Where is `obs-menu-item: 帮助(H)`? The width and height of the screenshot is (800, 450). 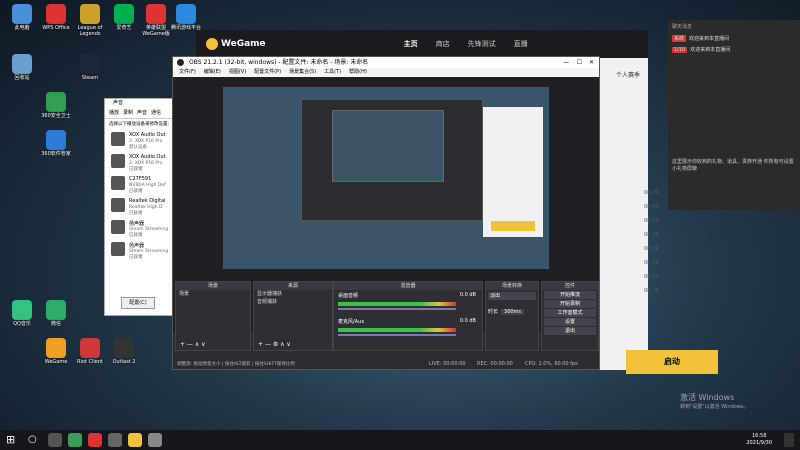
obs-menu-item: 帮助(H) is located at coordinates (358, 72).